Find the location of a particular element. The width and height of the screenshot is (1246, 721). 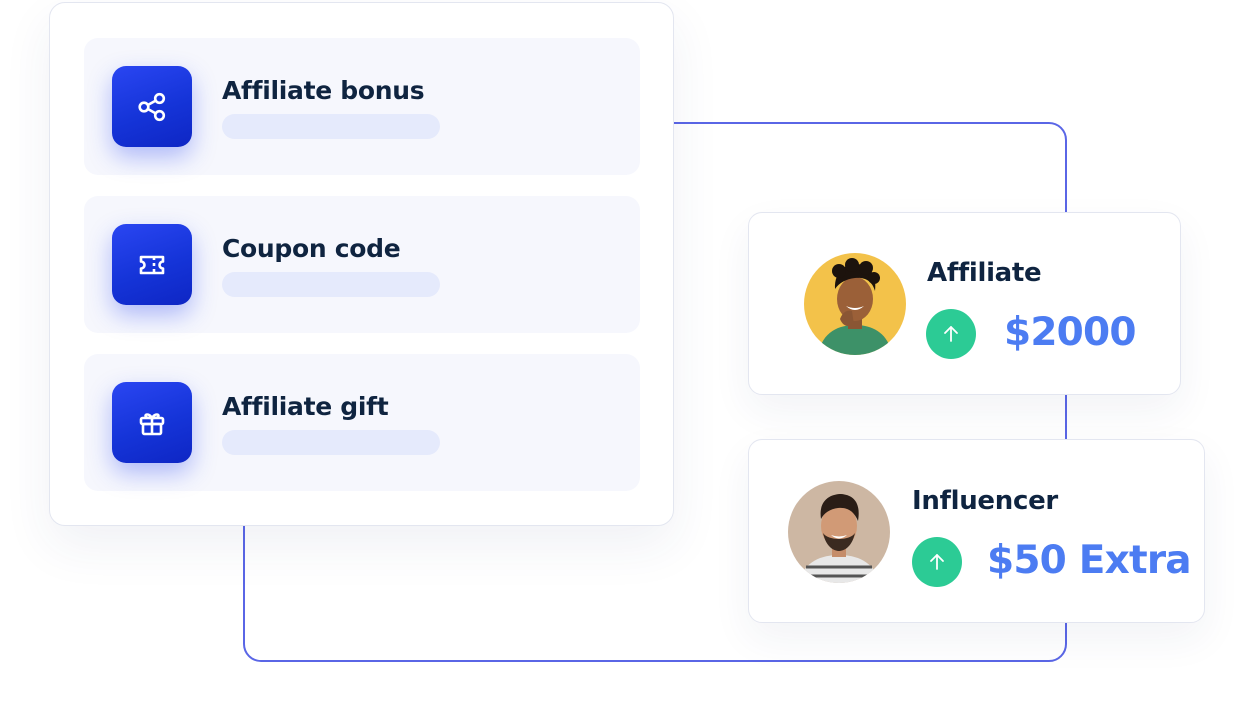

feature-row-affiliate-gift: Affiliate gift is located at coordinates (362, 422).